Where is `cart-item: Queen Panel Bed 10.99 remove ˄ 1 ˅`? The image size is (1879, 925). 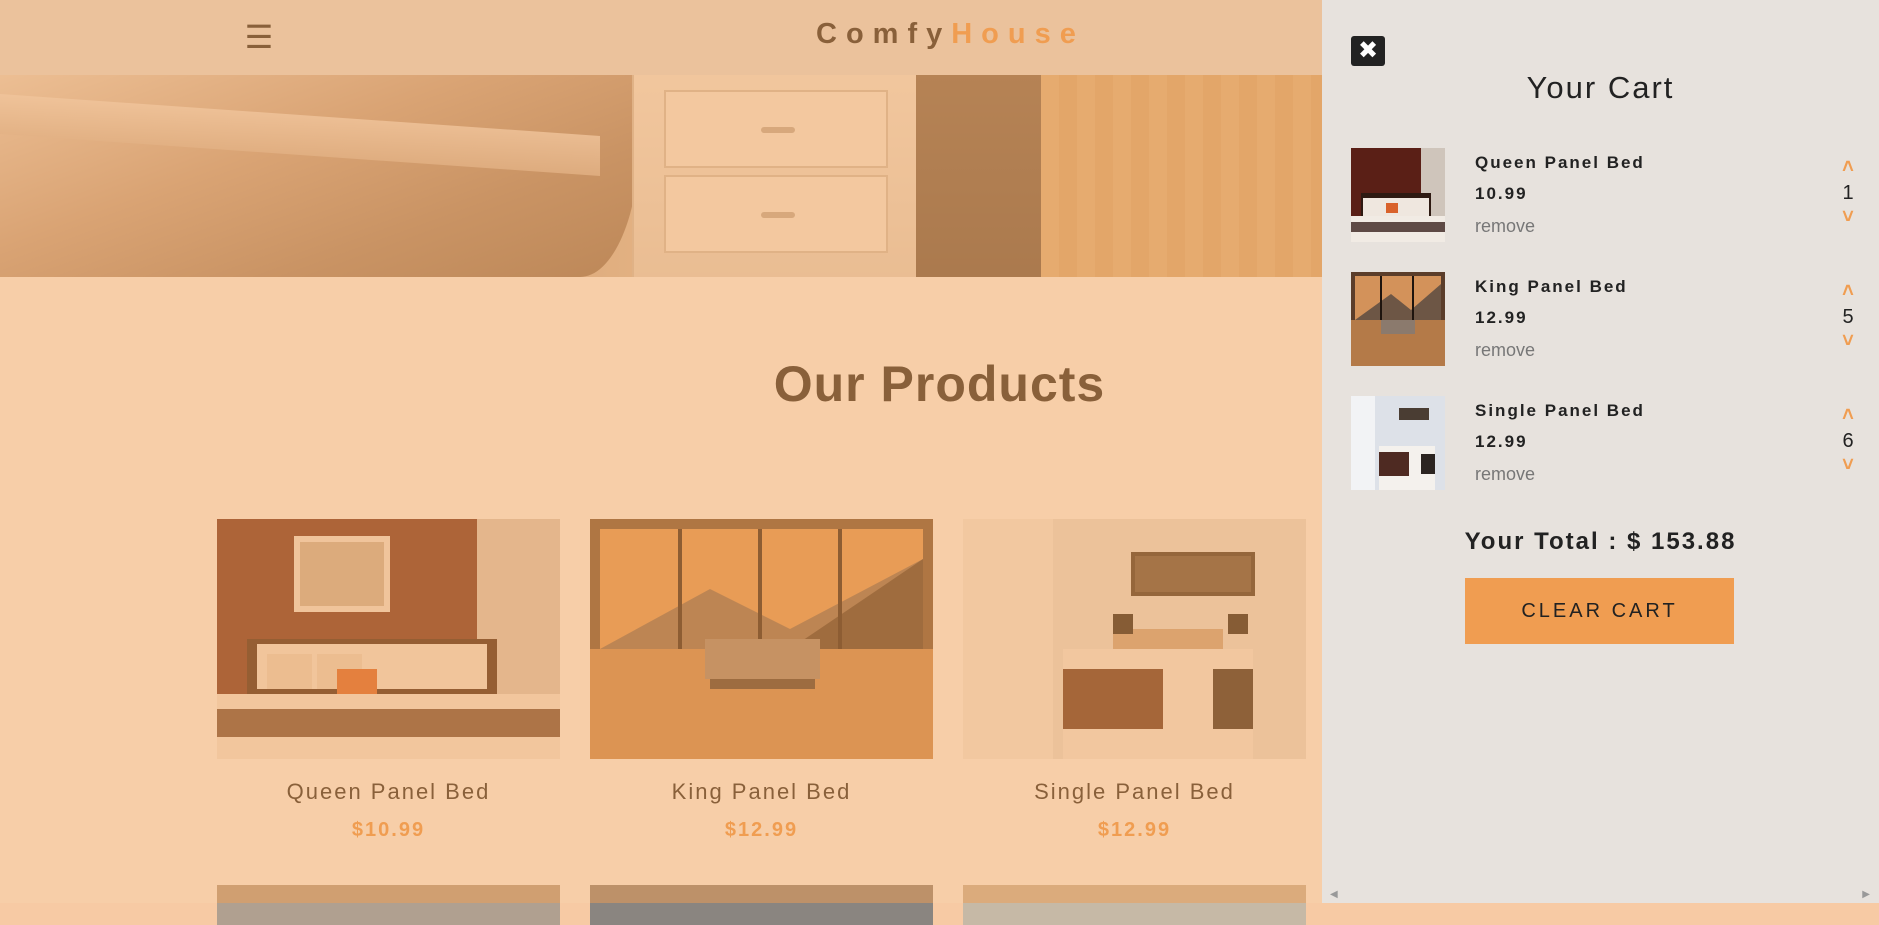
cart-item: Queen Panel Bed 10.99 remove ˄ 1 ˅ is located at coordinates (1602, 195).